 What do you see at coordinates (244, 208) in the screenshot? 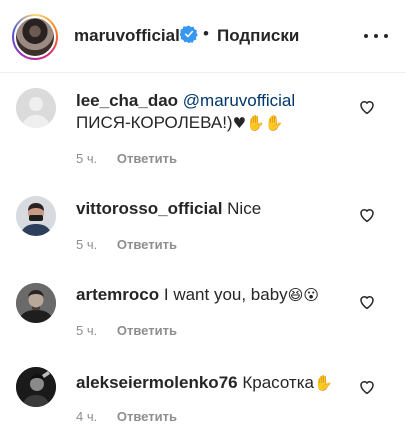
I see `comment-text: Nice` at bounding box center [244, 208].